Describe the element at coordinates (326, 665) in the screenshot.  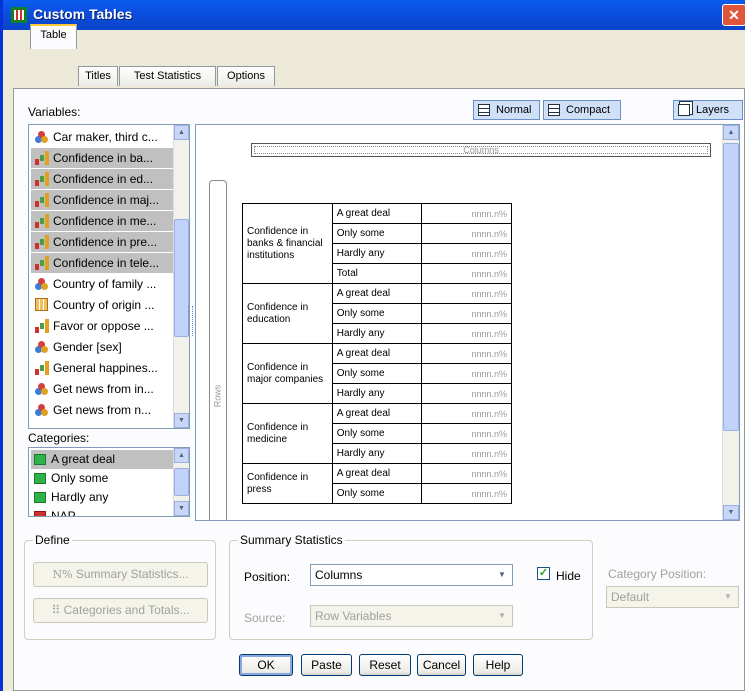
I see `paste-button: Paste` at that location.